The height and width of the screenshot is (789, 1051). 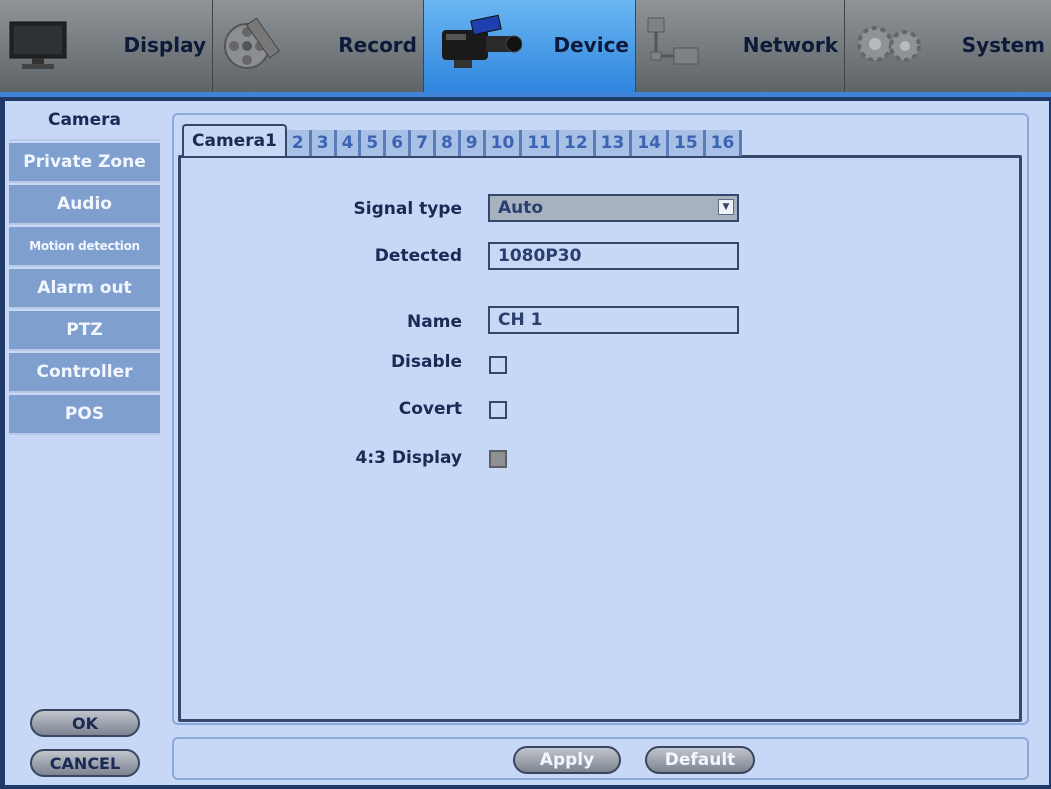 What do you see at coordinates (613, 320) in the screenshot?
I see `name-input: CH 1` at bounding box center [613, 320].